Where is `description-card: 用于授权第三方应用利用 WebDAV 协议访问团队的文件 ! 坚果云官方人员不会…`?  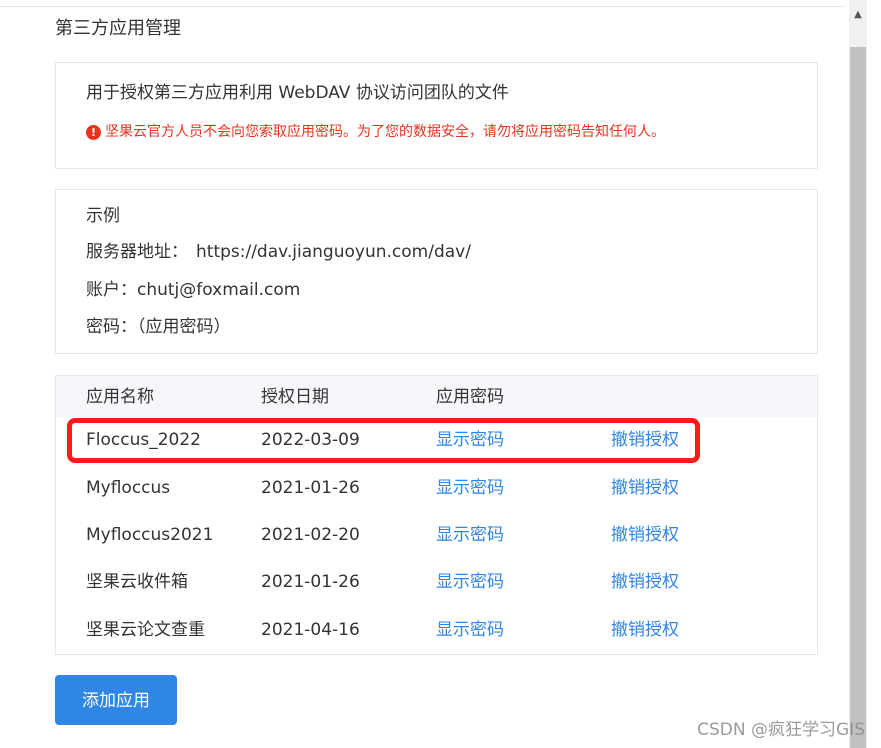
description-card: 用于授权第三方应用利用 WebDAV 协议访问团队的文件 ! 坚果云官方人员不会… is located at coordinates (436, 115).